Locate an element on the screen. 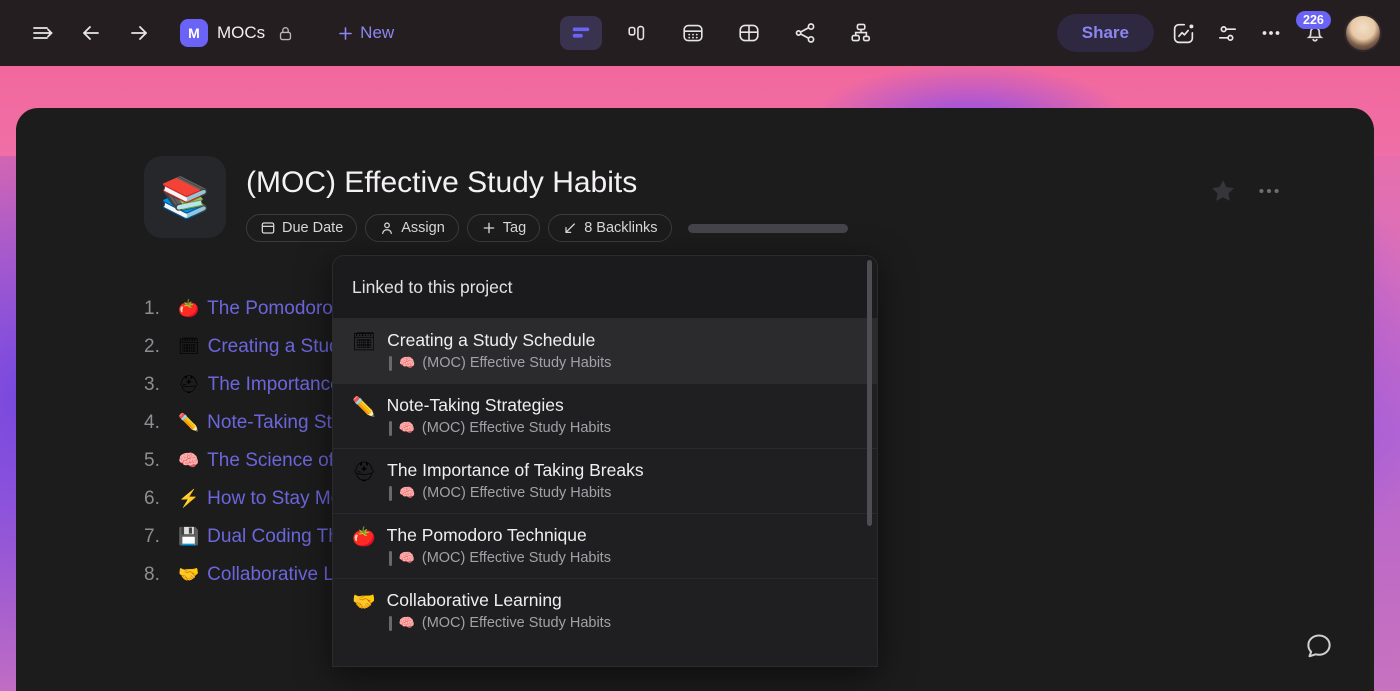 The image size is (1400, 691). popup-header: Linked to this project is located at coordinates (605, 287).